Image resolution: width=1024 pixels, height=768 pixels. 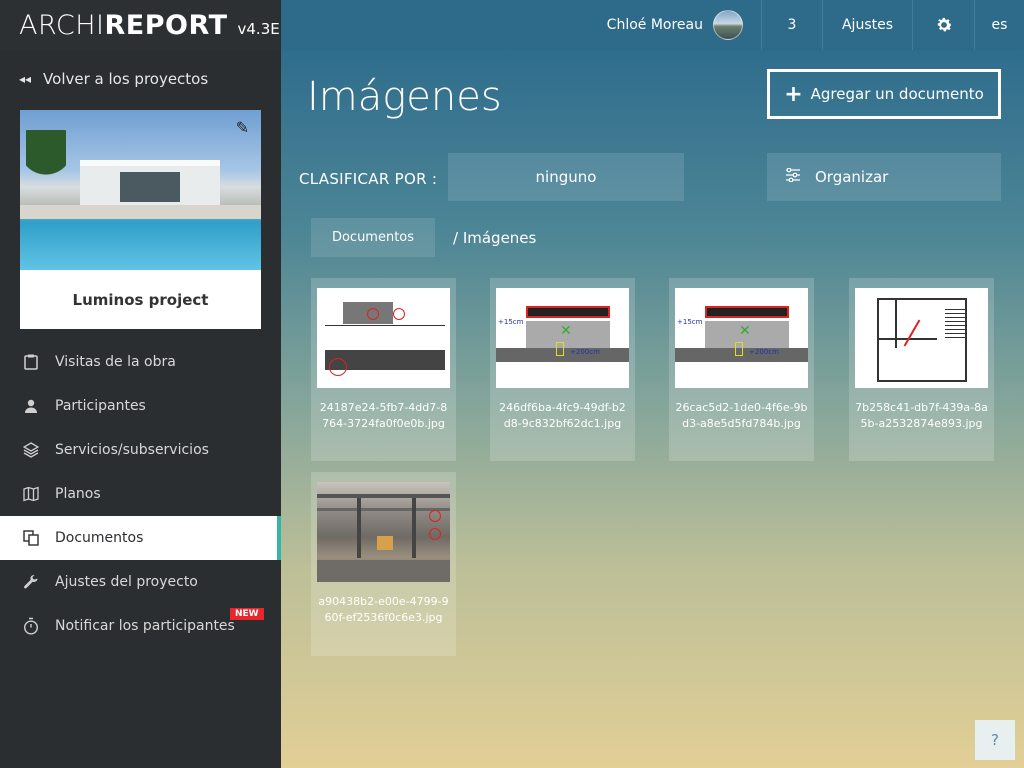 I want to click on sidebar-item-label: Visitas de la obra, so click(x=115, y=362).